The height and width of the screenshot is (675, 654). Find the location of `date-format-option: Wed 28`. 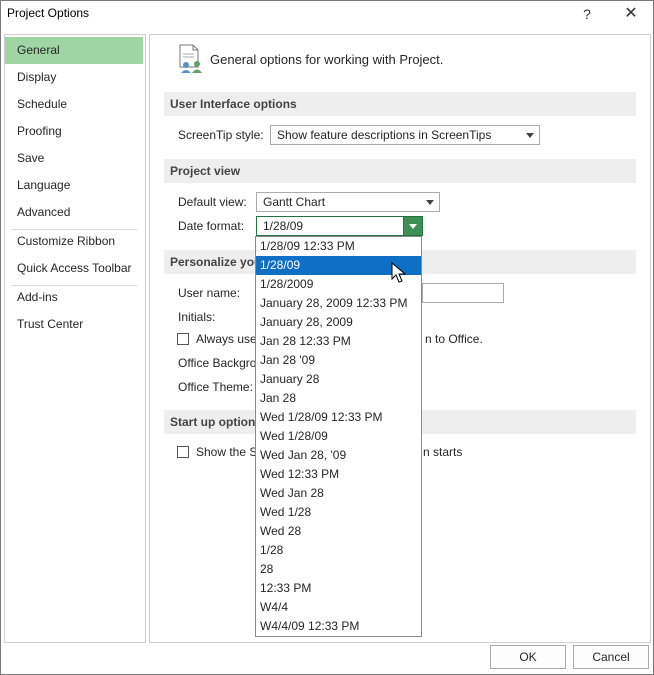

date-format-option: Wed 28 is located at coordinates (338, 531).